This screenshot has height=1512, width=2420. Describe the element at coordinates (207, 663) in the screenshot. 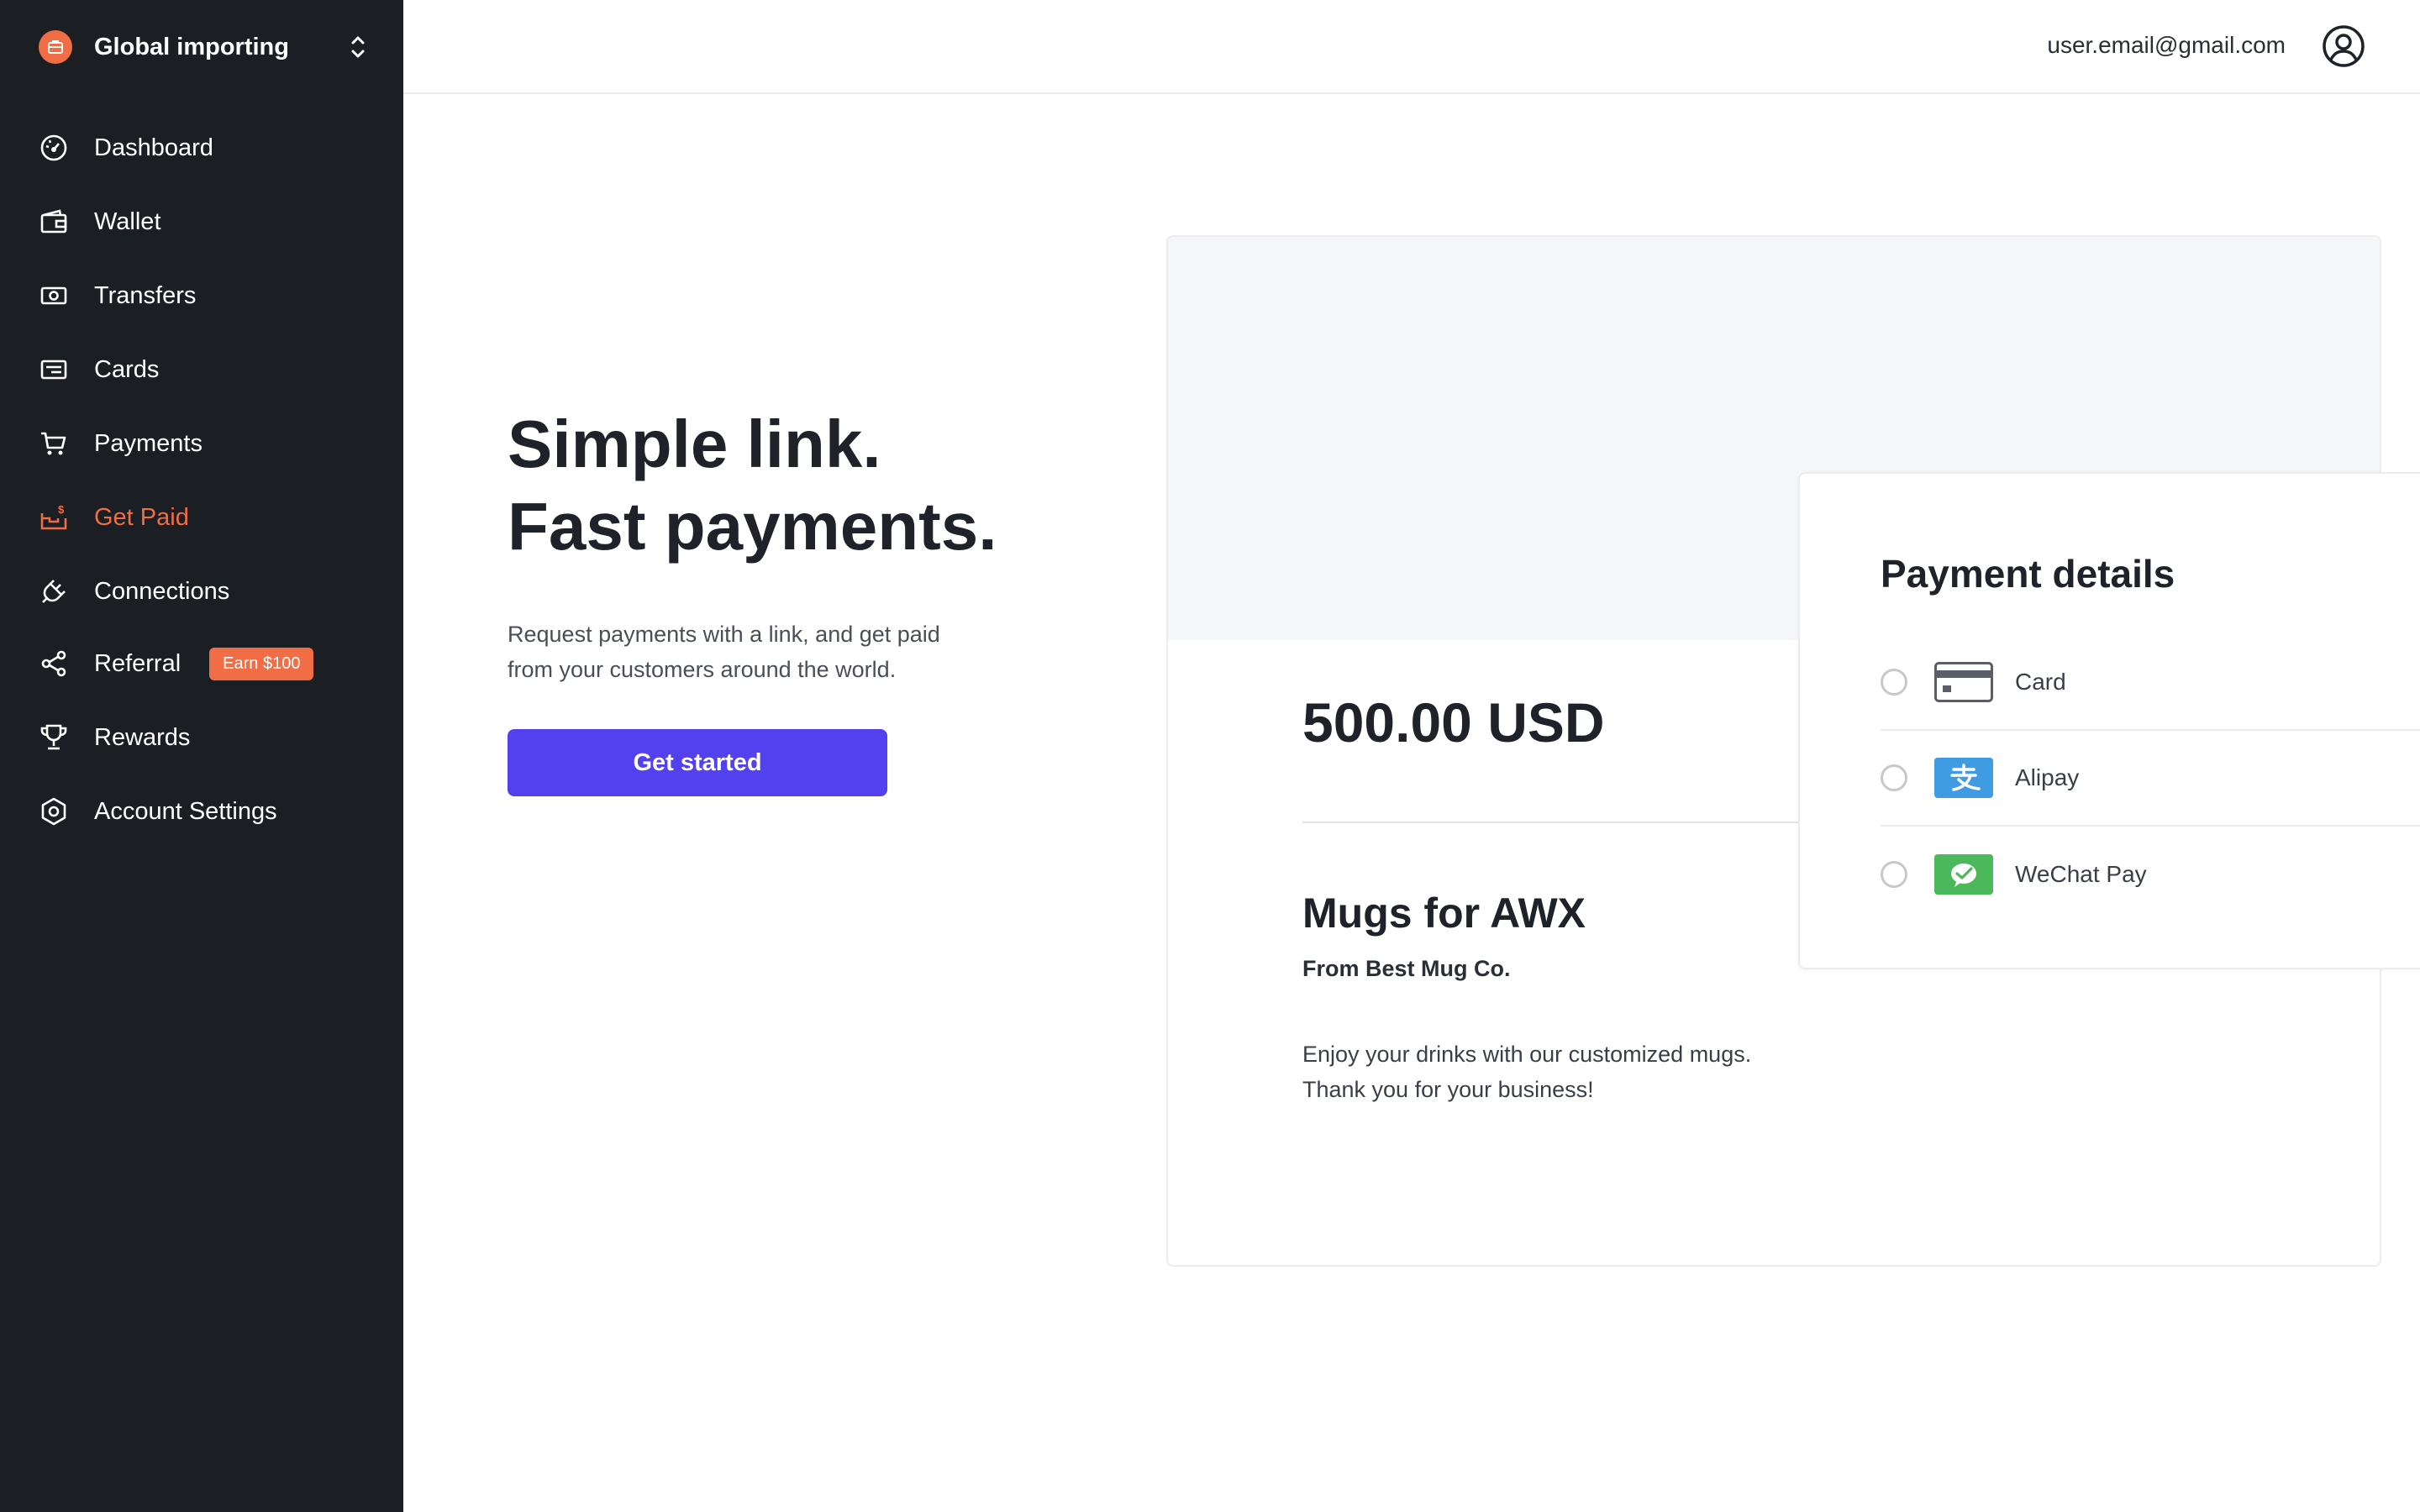

I see `sidebar-item-referral: Referral Earn $100` at that location.